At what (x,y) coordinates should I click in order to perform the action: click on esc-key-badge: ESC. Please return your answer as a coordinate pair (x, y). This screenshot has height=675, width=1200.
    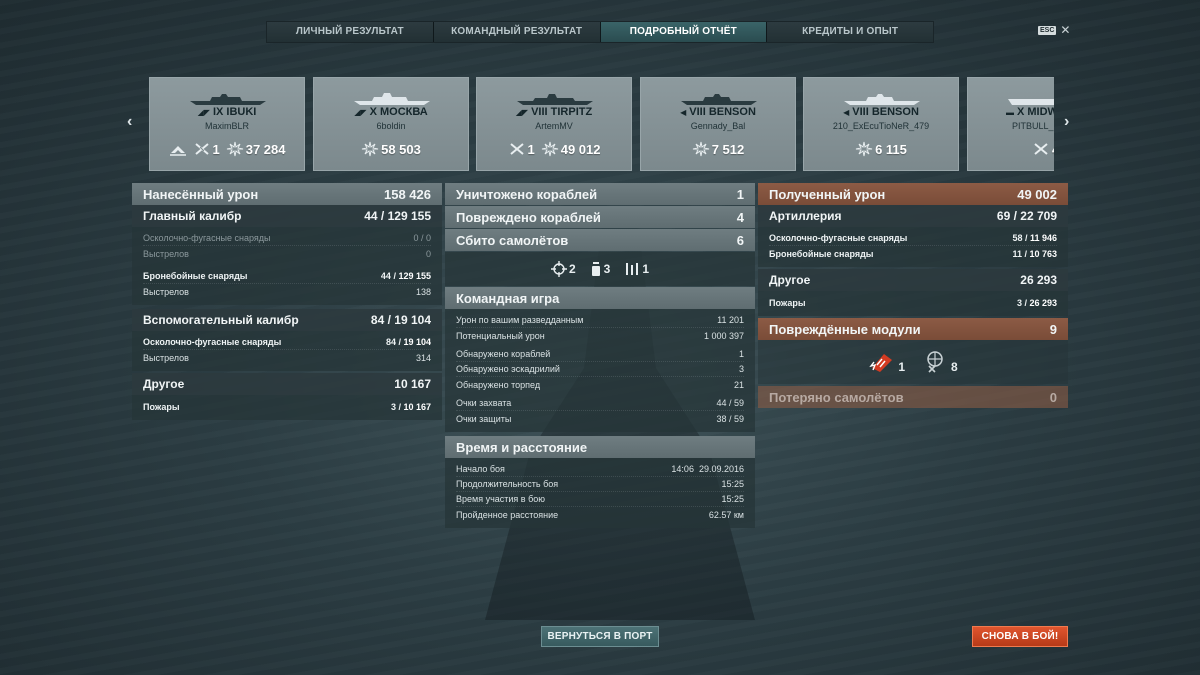
    Looking at the image, I should click on (1047, 30).